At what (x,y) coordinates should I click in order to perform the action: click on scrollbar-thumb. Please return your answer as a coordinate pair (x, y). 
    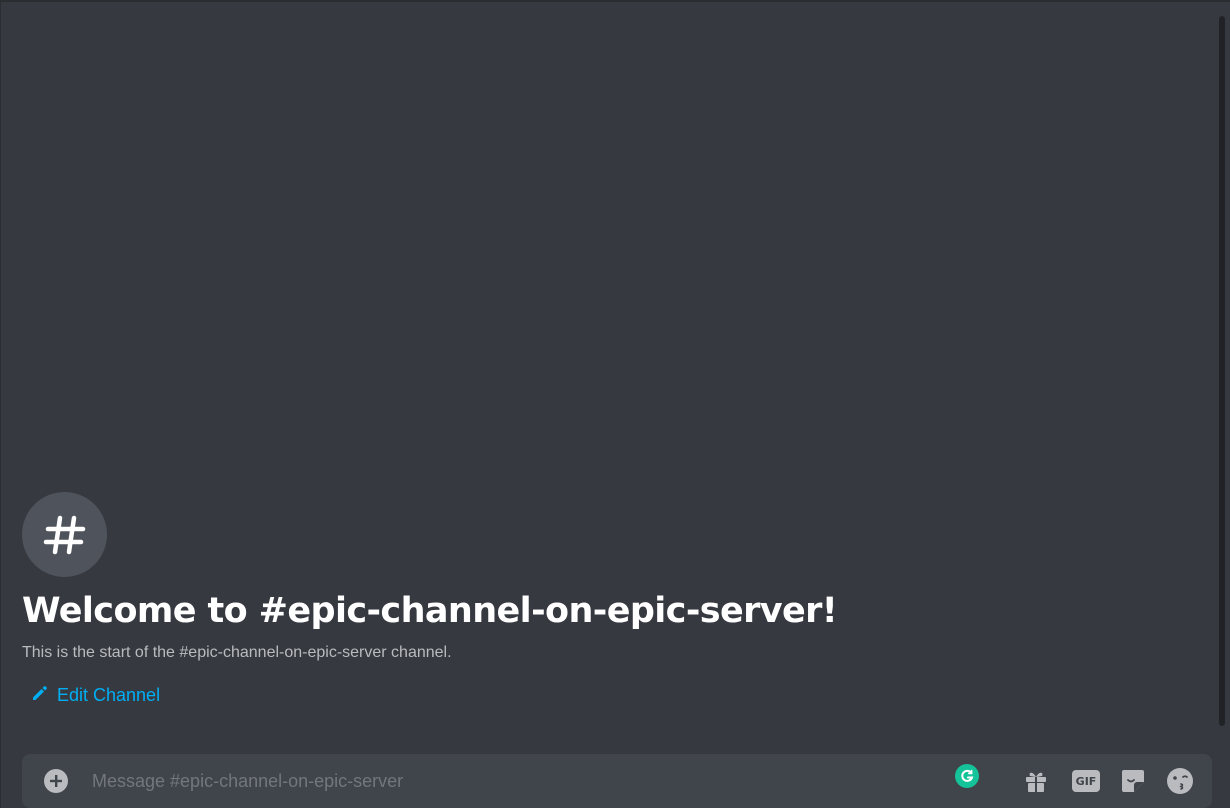
    Looking at the image, I should click on (1222, 371).